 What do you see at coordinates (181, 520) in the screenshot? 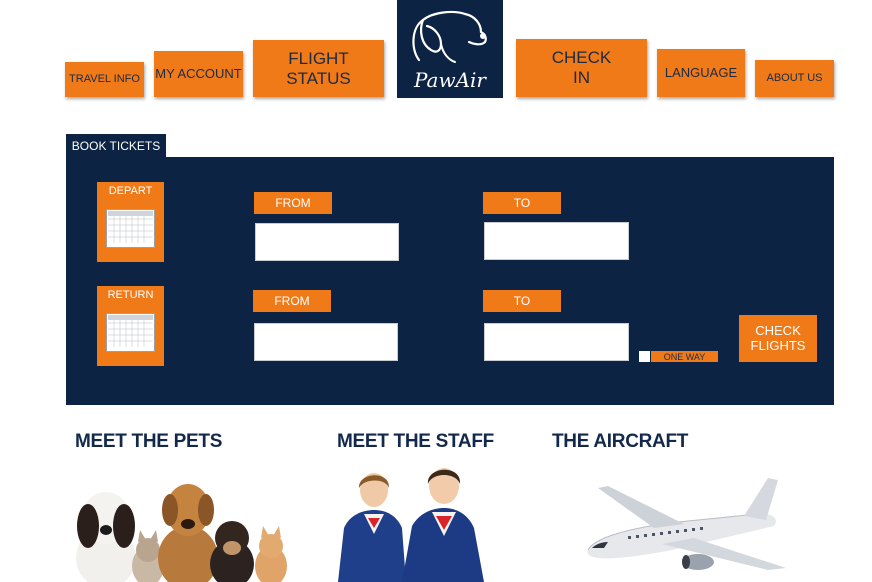
I see `pets-image` at bounding box center [181, 520].